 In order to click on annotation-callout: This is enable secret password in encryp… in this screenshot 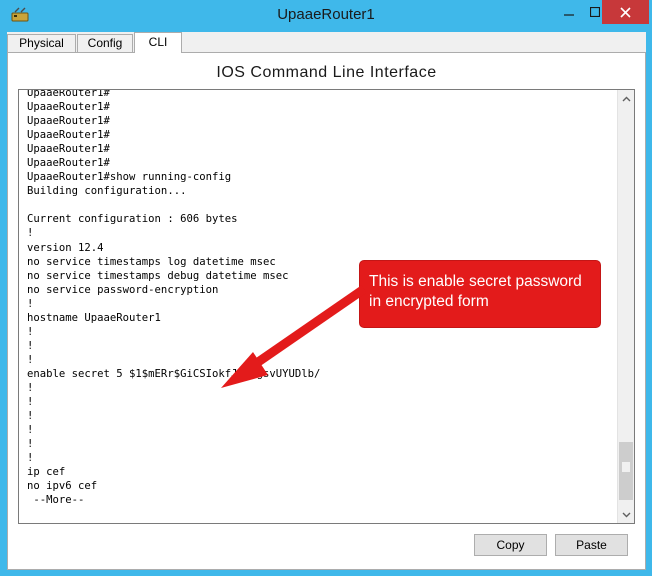, I will do `click(480, 294)`.